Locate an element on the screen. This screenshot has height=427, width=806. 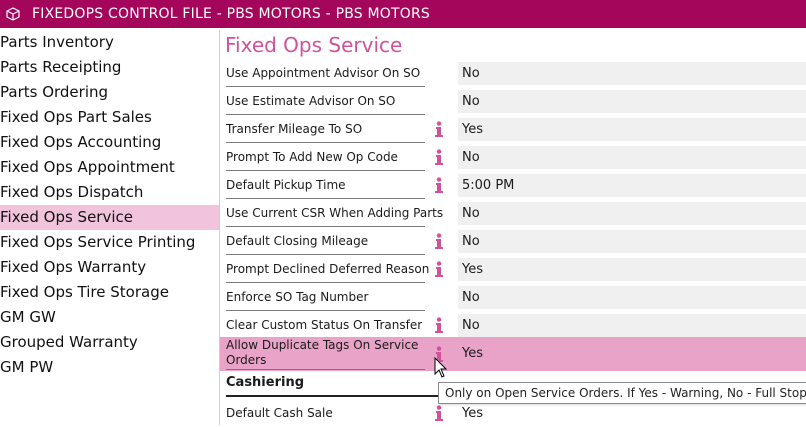
setting-label: Default Closing Mileage is located at coordinates (325, 241).